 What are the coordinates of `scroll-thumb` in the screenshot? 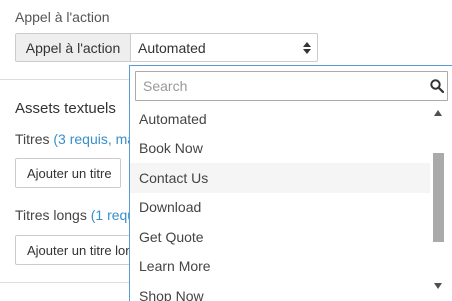 It's located at (438, 197).